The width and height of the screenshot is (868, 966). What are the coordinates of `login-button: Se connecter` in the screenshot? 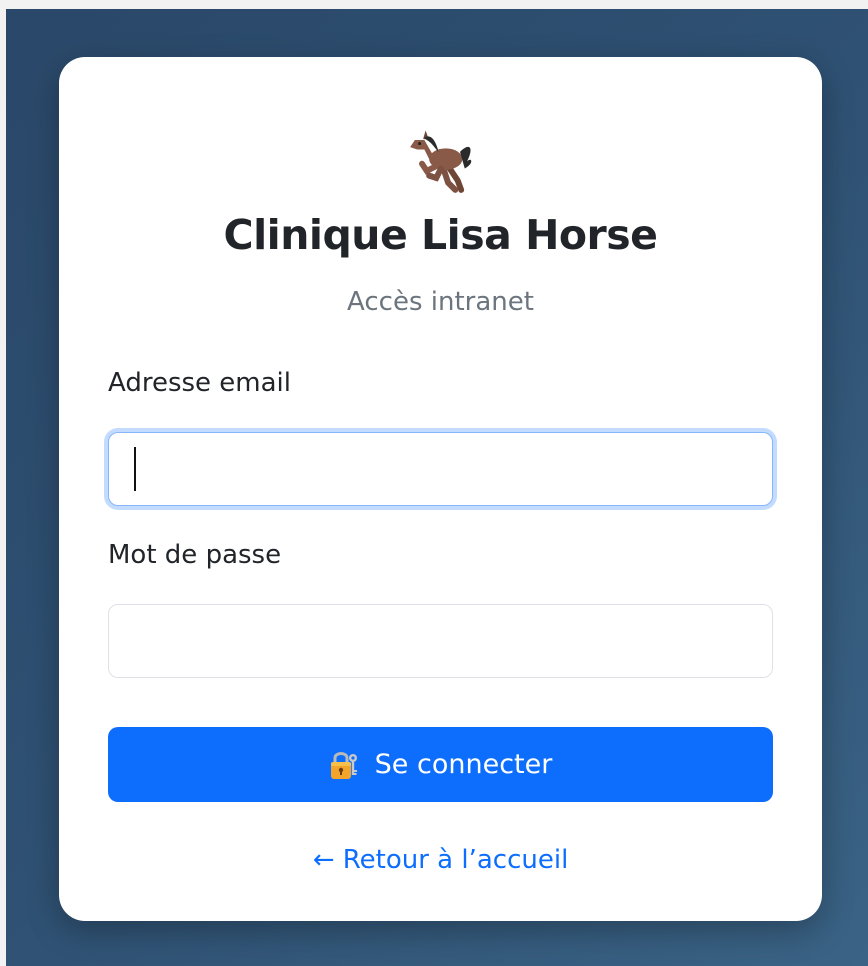 It's located at (440, 764).